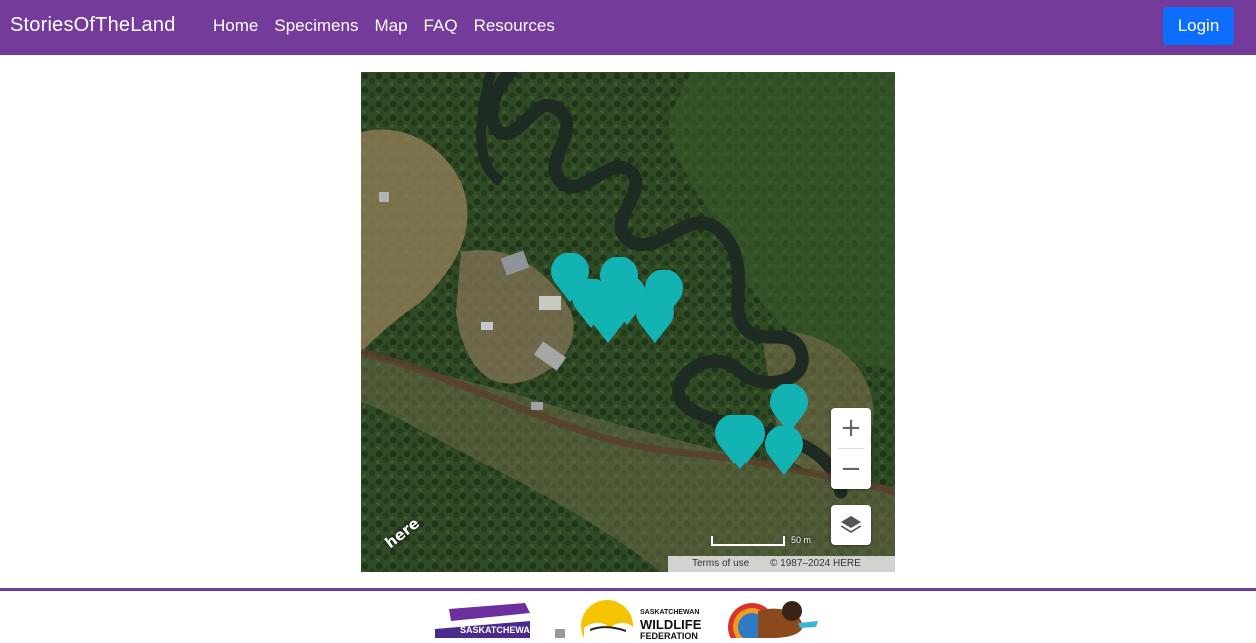  Describe the element at coordinates (720, 564) in the screenshot. I see `terms-of-use-link: Terms of use` at that location.